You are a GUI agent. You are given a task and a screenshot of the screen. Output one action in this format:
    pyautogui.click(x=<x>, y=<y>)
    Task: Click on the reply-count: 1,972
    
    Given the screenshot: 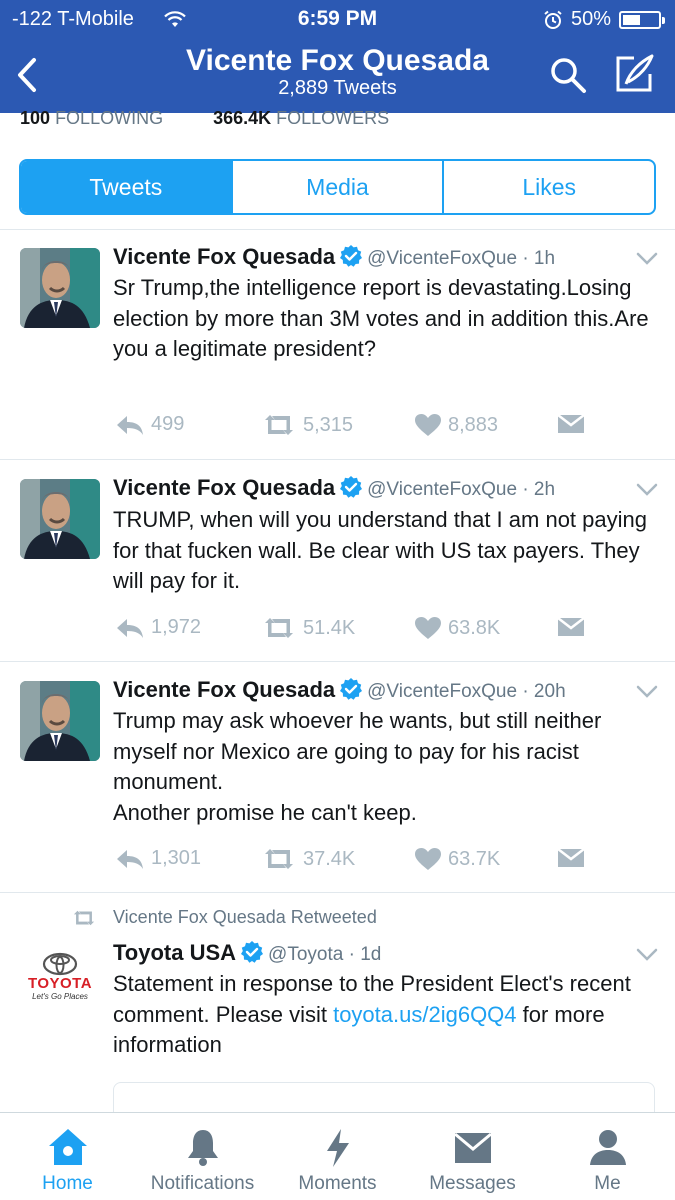 What is the action you would take?
    pyautogui.click(x=176, y=627)
    